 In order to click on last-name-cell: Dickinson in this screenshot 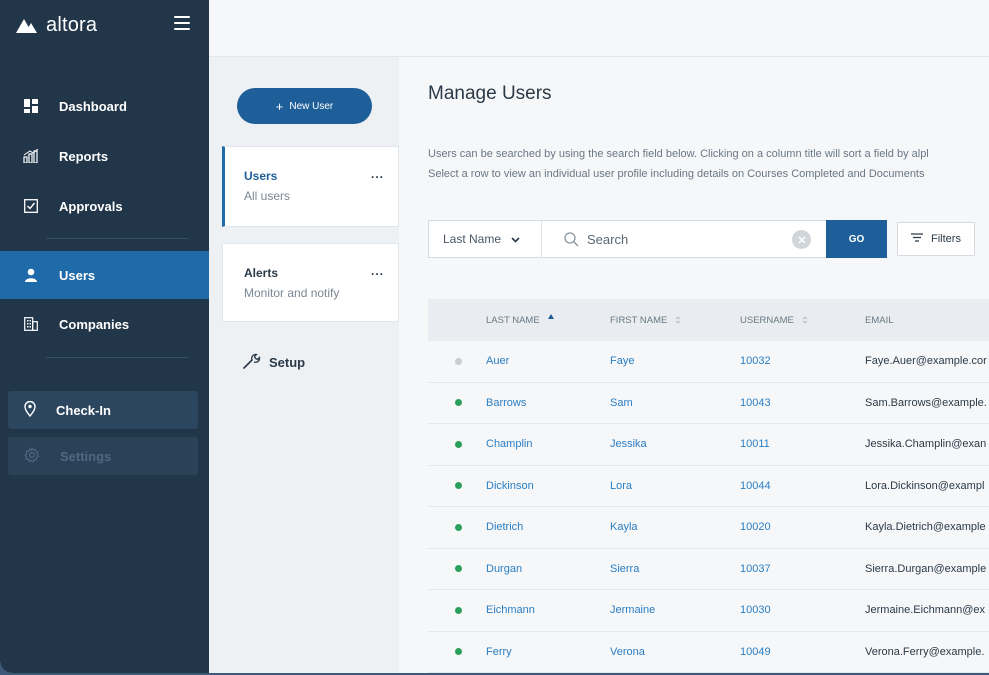, I will do `click(548, 486)`.